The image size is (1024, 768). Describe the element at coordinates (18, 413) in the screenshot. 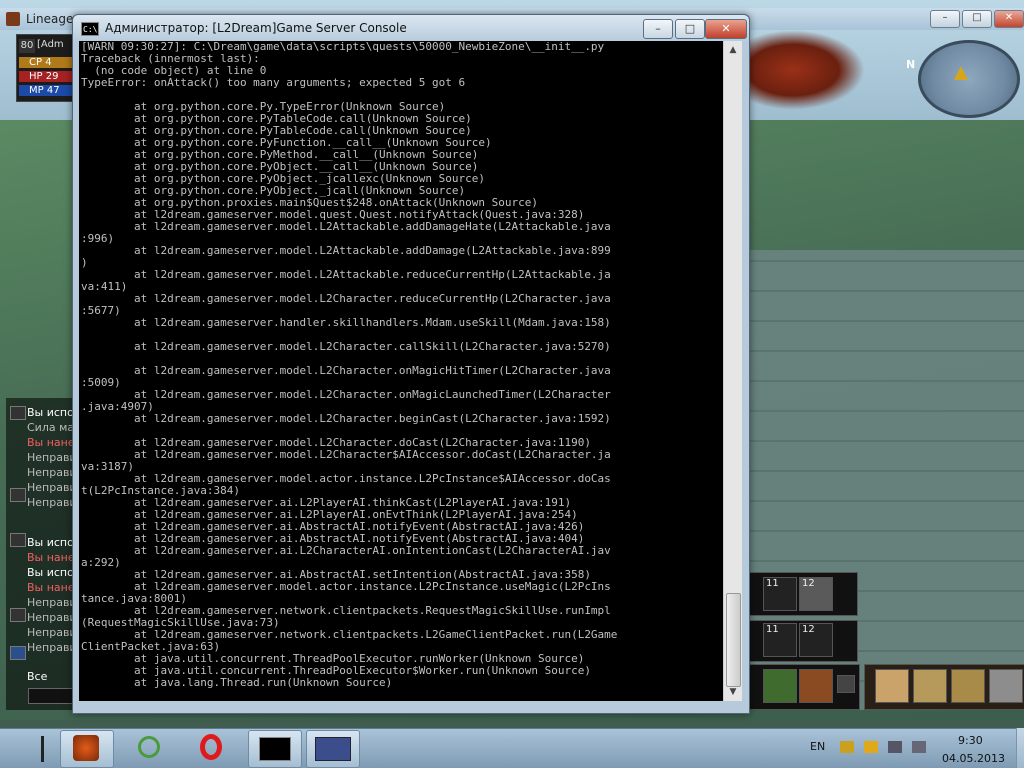

I see `chat-scroll-up-button` at that location.